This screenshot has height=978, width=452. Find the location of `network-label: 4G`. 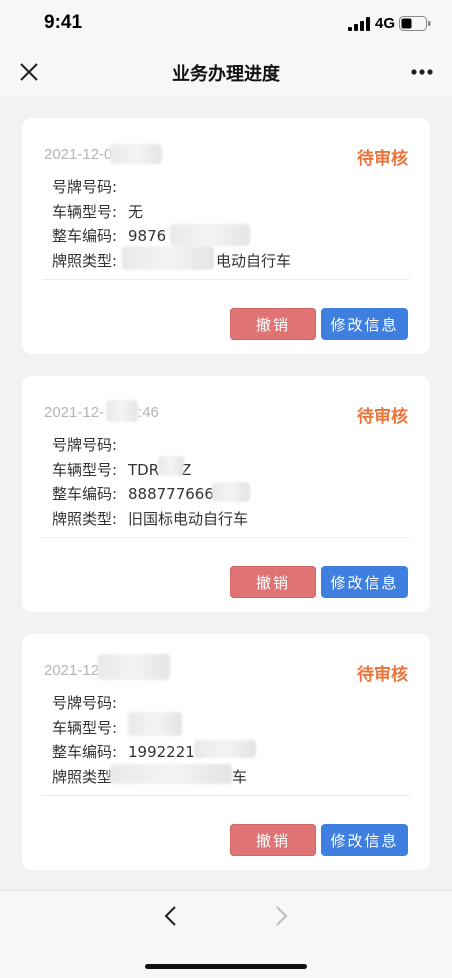

network-label: 4G is located at coordinates (385, 23).